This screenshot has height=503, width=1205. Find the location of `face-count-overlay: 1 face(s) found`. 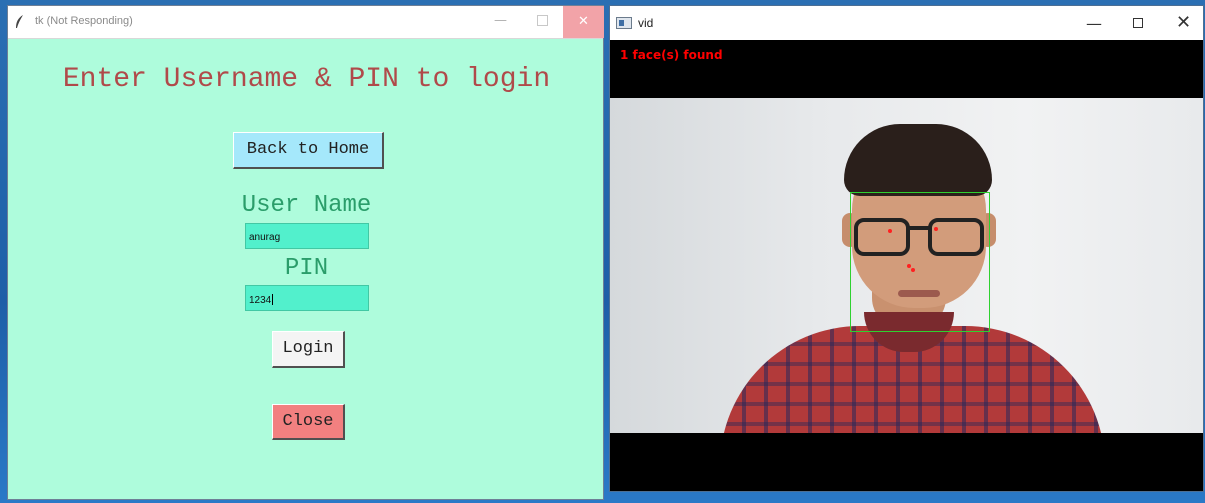

face-count-overlay: 1 face(s) found is located at coordinates (671, 55).